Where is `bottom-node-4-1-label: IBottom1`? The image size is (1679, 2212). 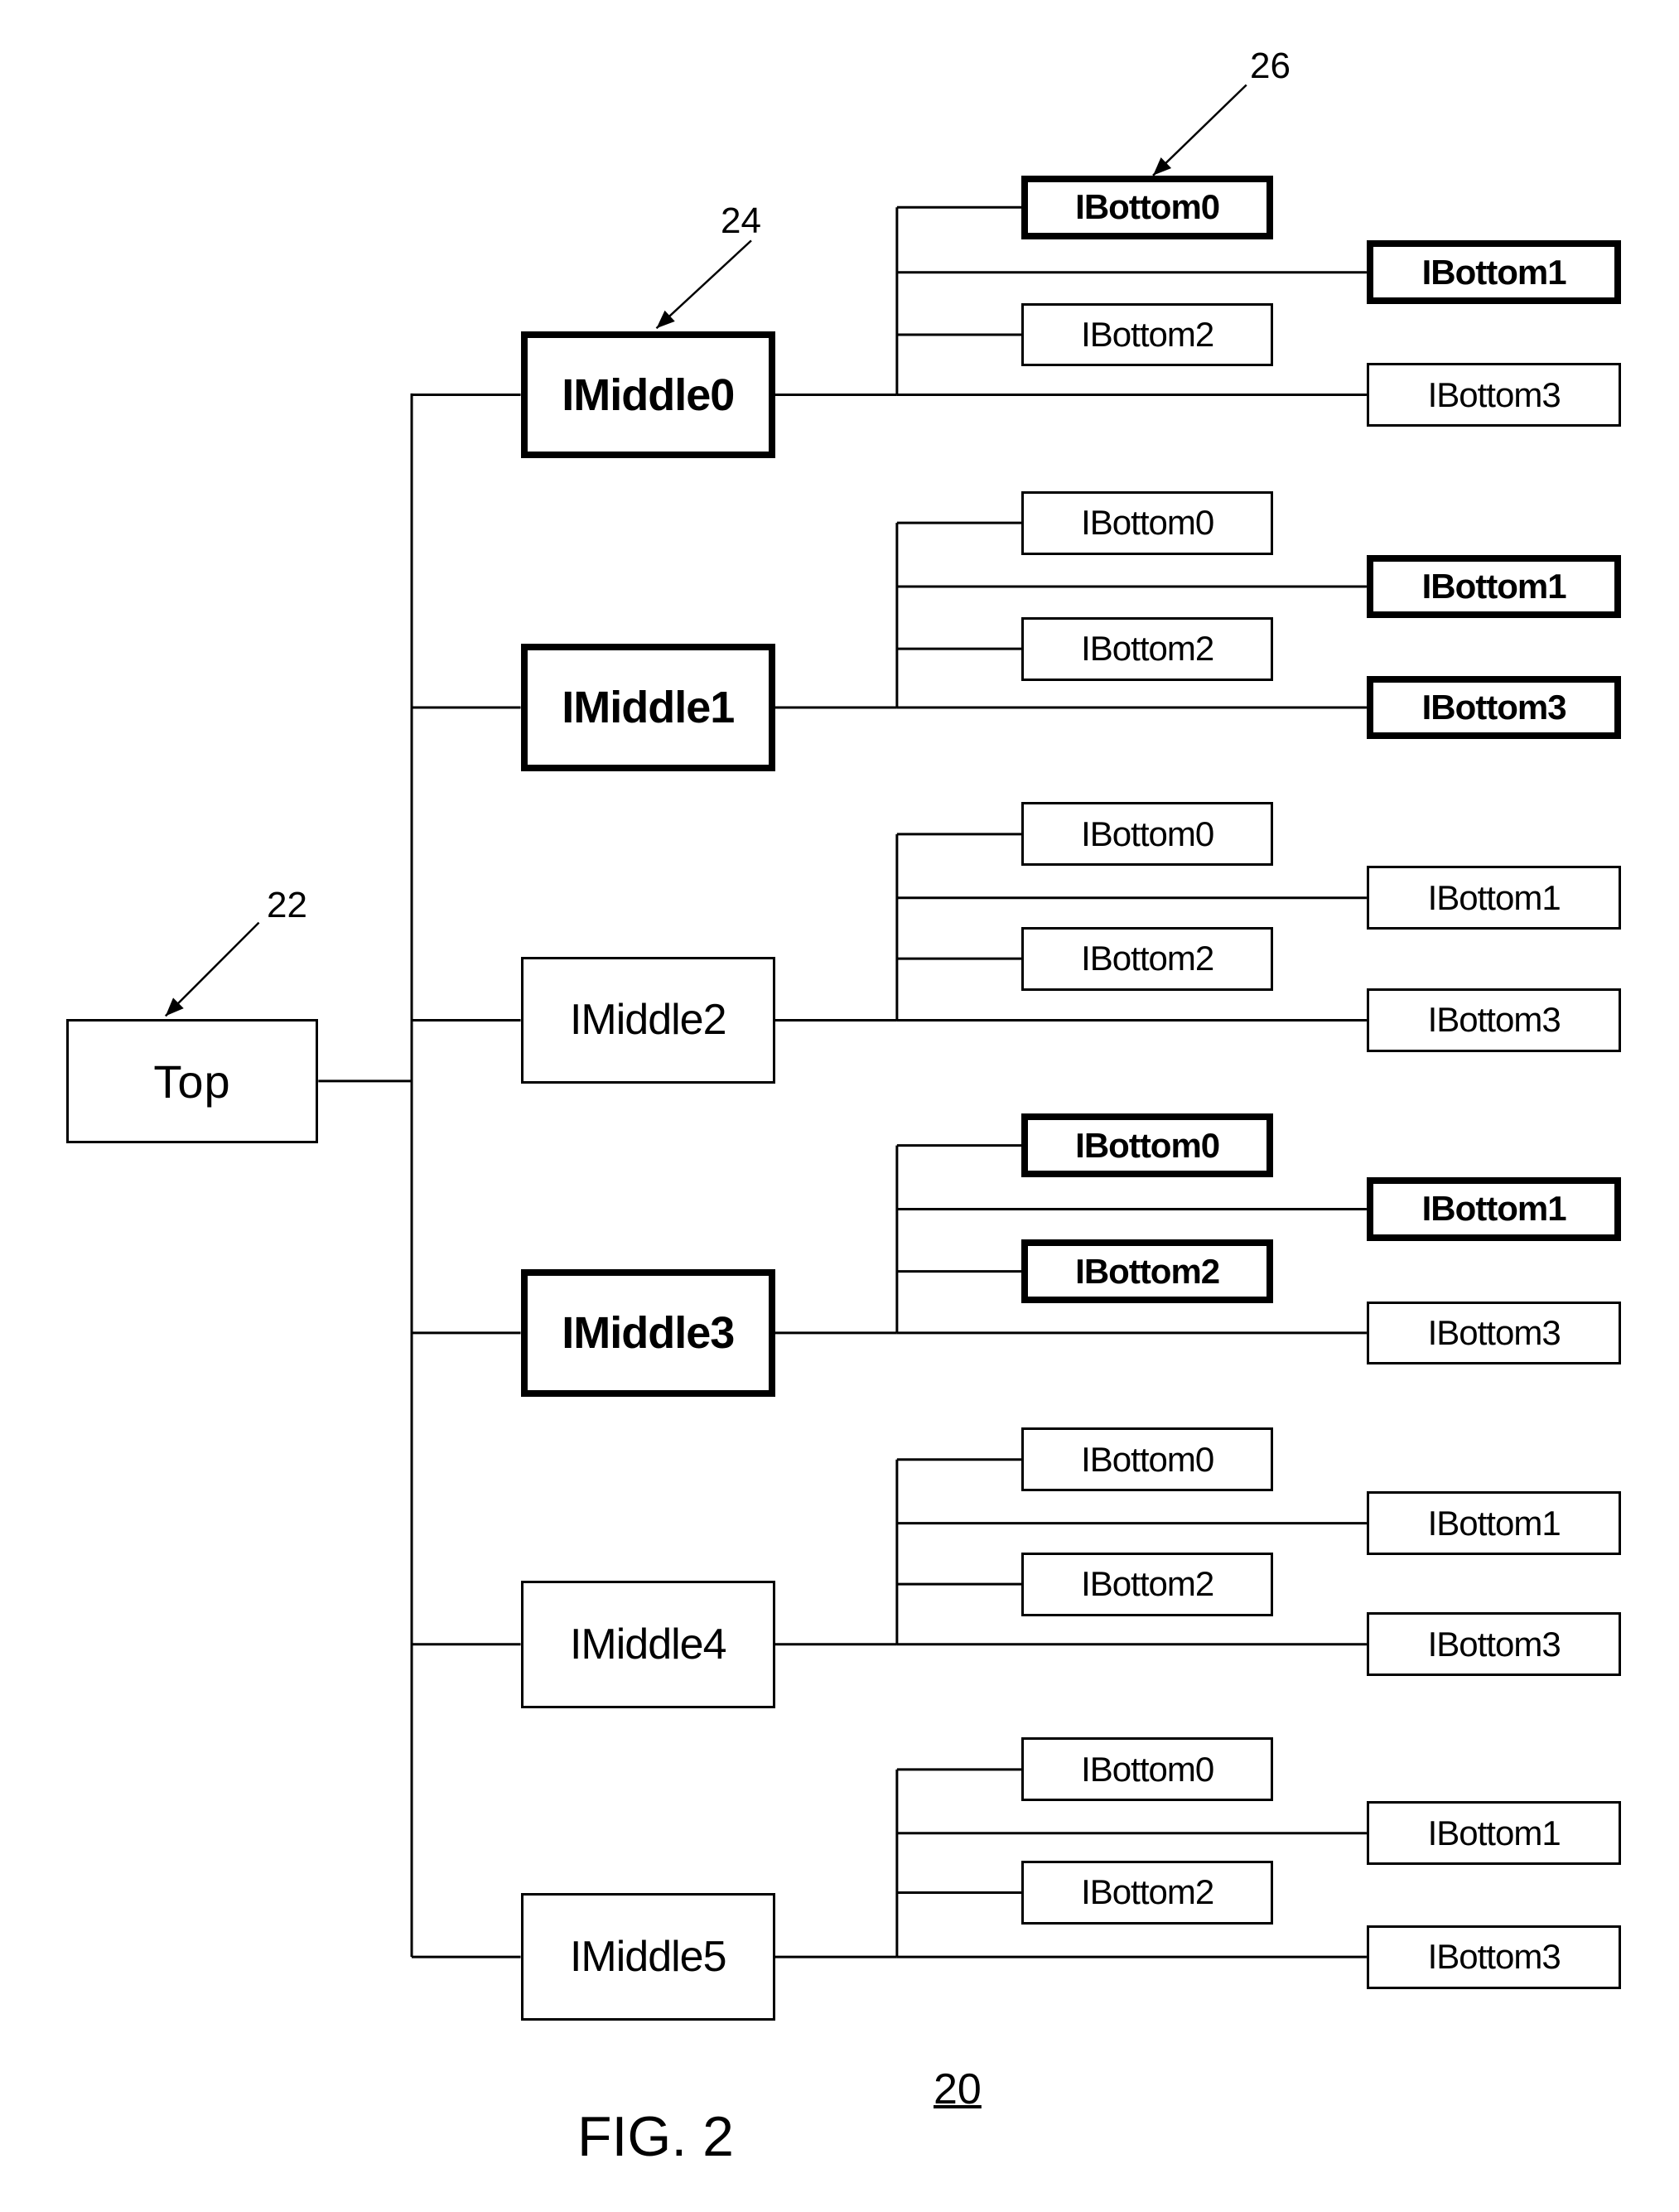
bottom-node-4-1-label: IBottom1 is located at coordinates (1494, 1523).